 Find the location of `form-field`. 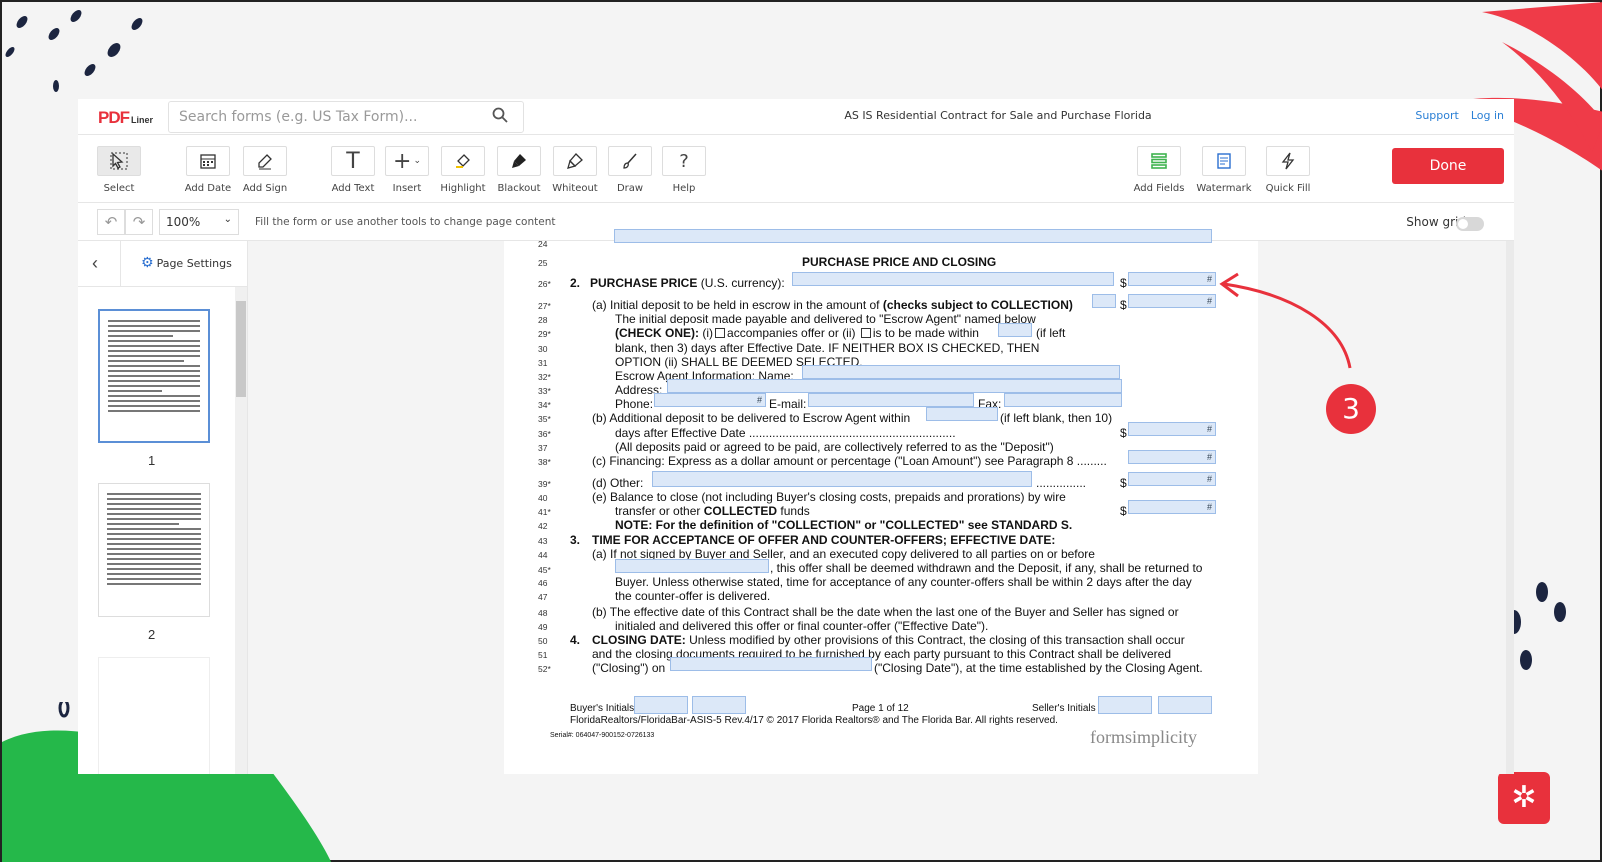

form-field is located at coordinates (913, 236).